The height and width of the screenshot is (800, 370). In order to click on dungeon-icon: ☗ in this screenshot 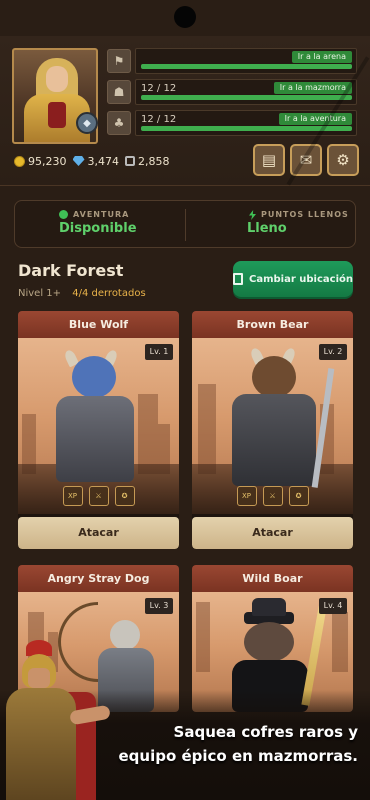, I will do `click(119, 92)`.